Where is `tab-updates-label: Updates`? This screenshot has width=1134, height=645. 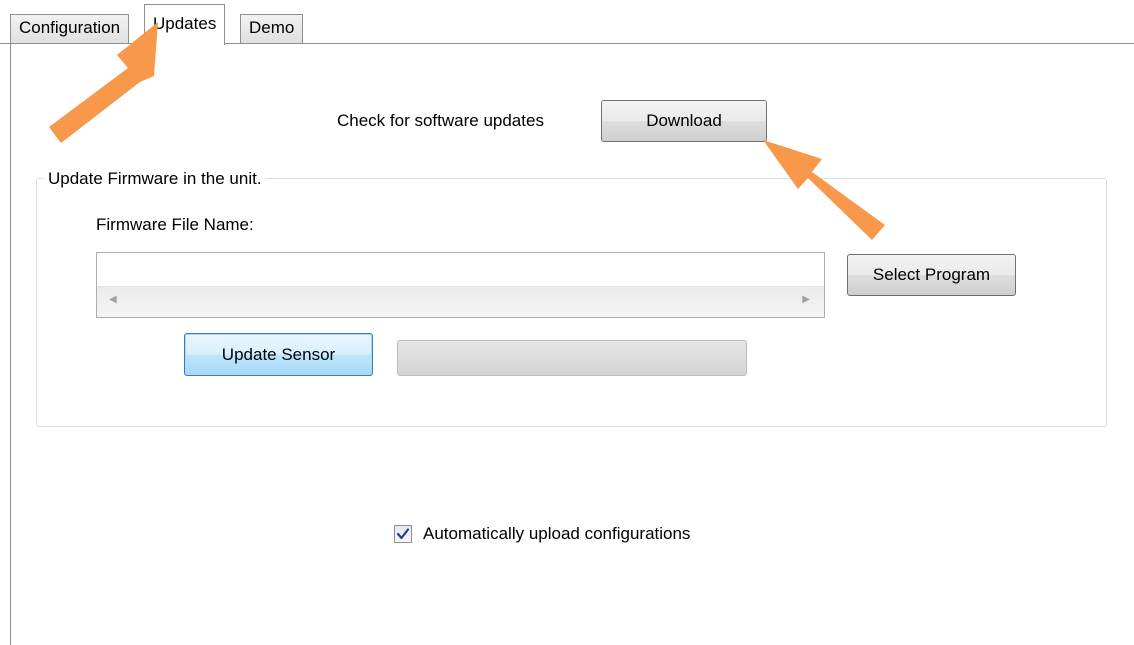 tab-updates-label: Updates is located at coordinates (185, 23).